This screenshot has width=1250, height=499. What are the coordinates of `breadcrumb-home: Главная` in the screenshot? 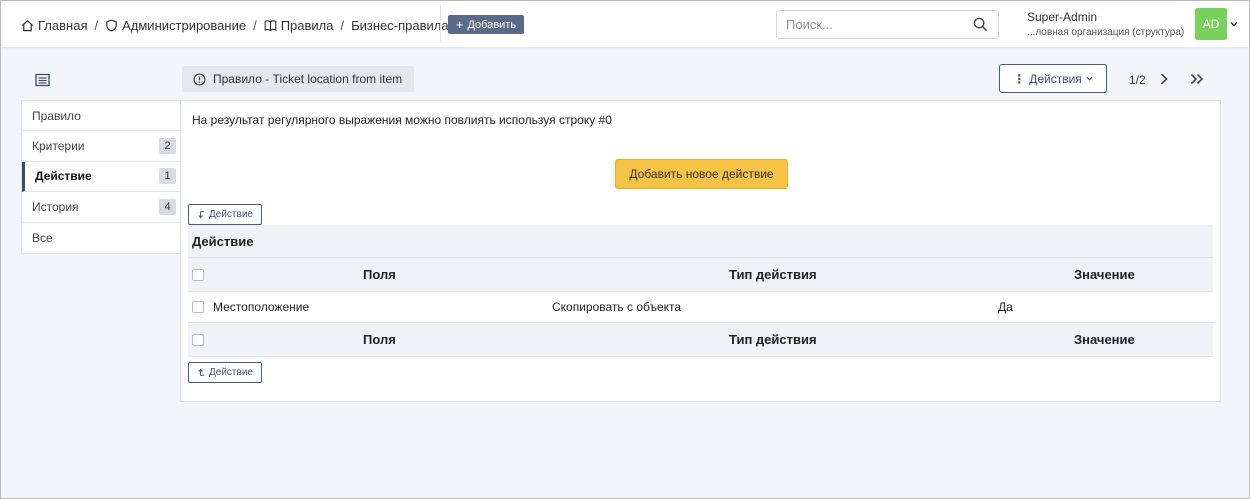 It's located at (54, 25).